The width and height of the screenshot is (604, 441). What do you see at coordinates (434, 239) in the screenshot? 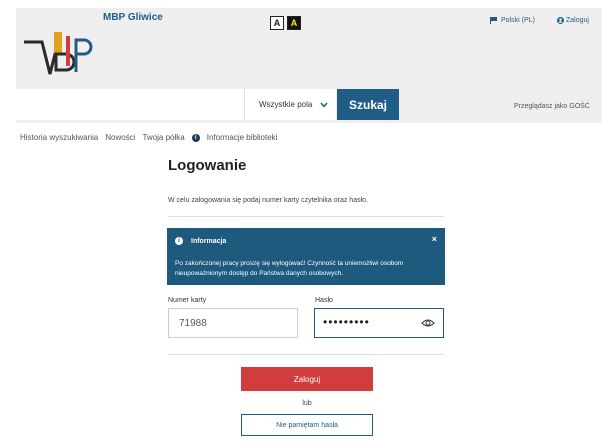
I see `close-icon: ×` at bounding box center [434, 239].